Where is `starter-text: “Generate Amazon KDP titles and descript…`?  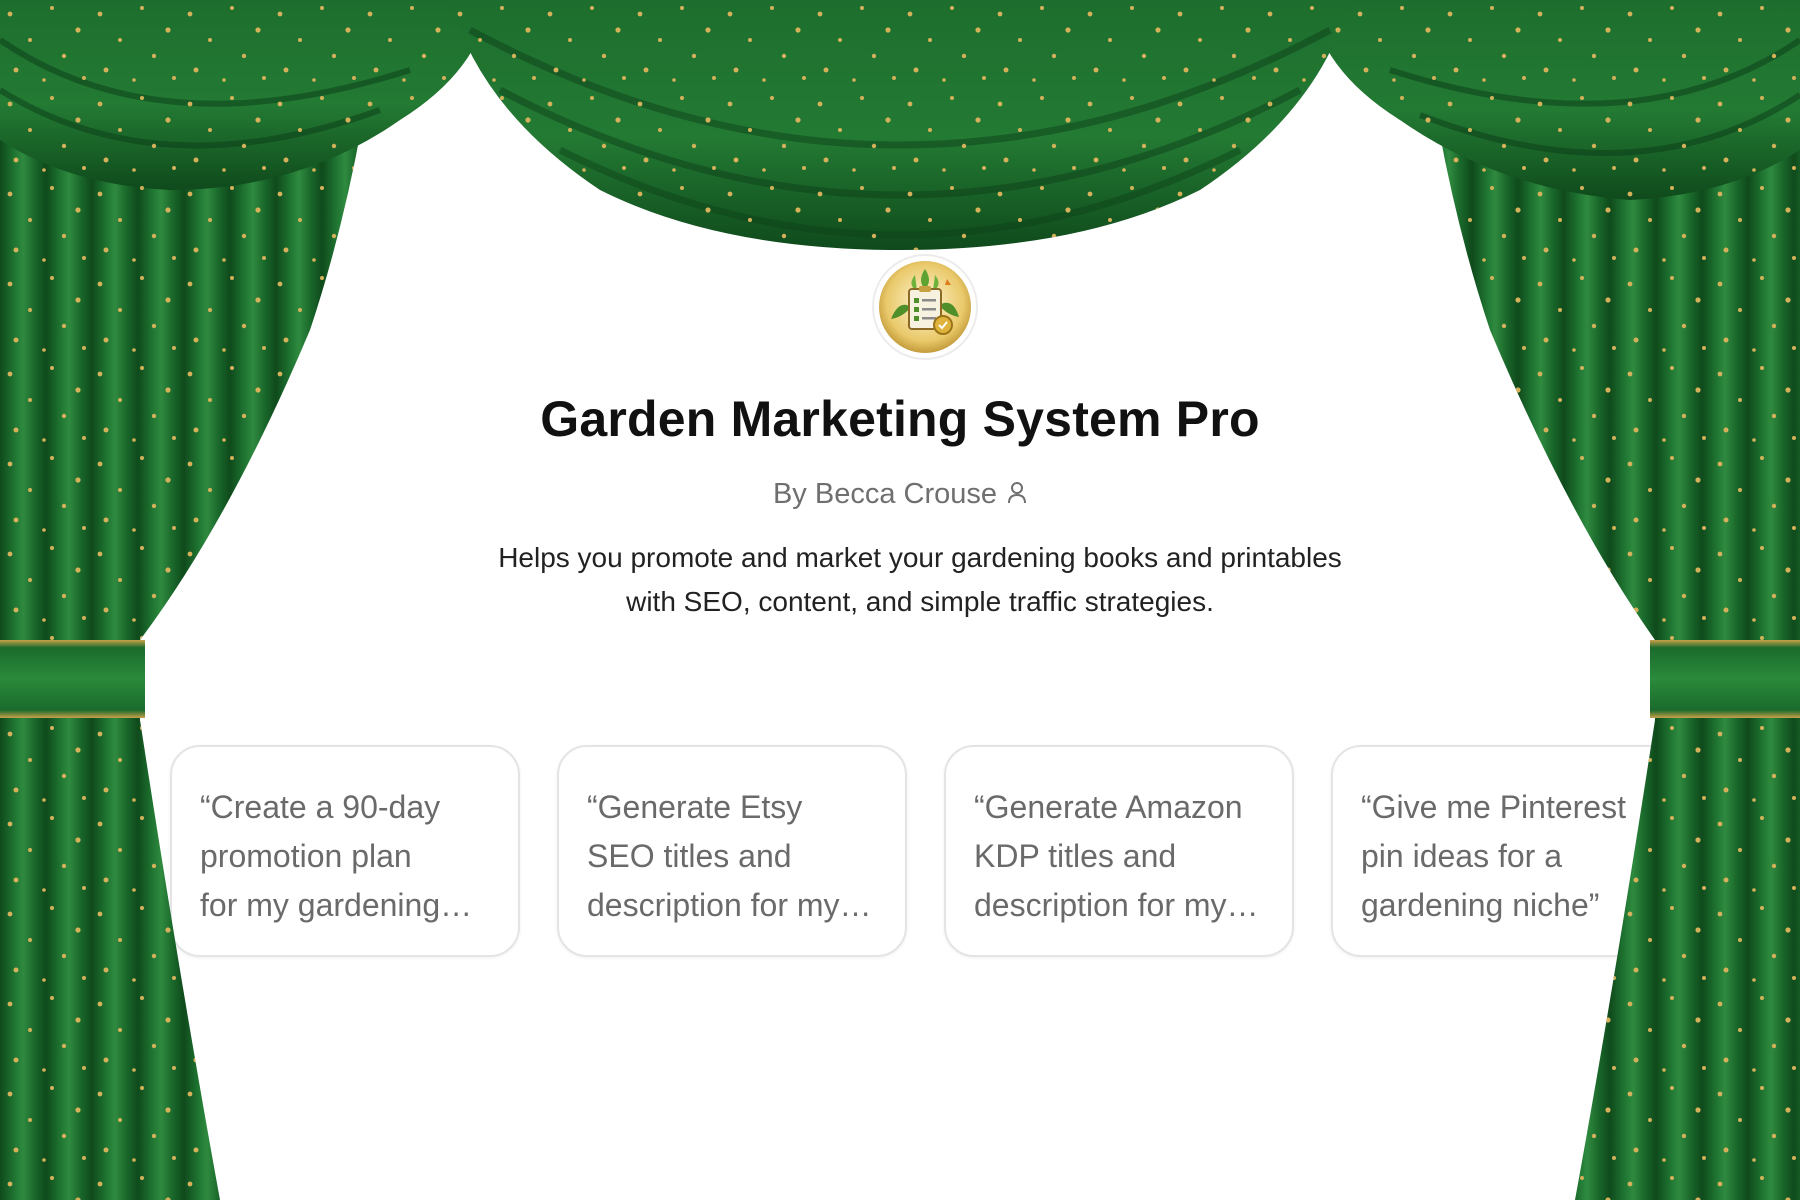
starter-text: “Generate Amazon KDP titles and descript… is located at coordinates (1116, 856).